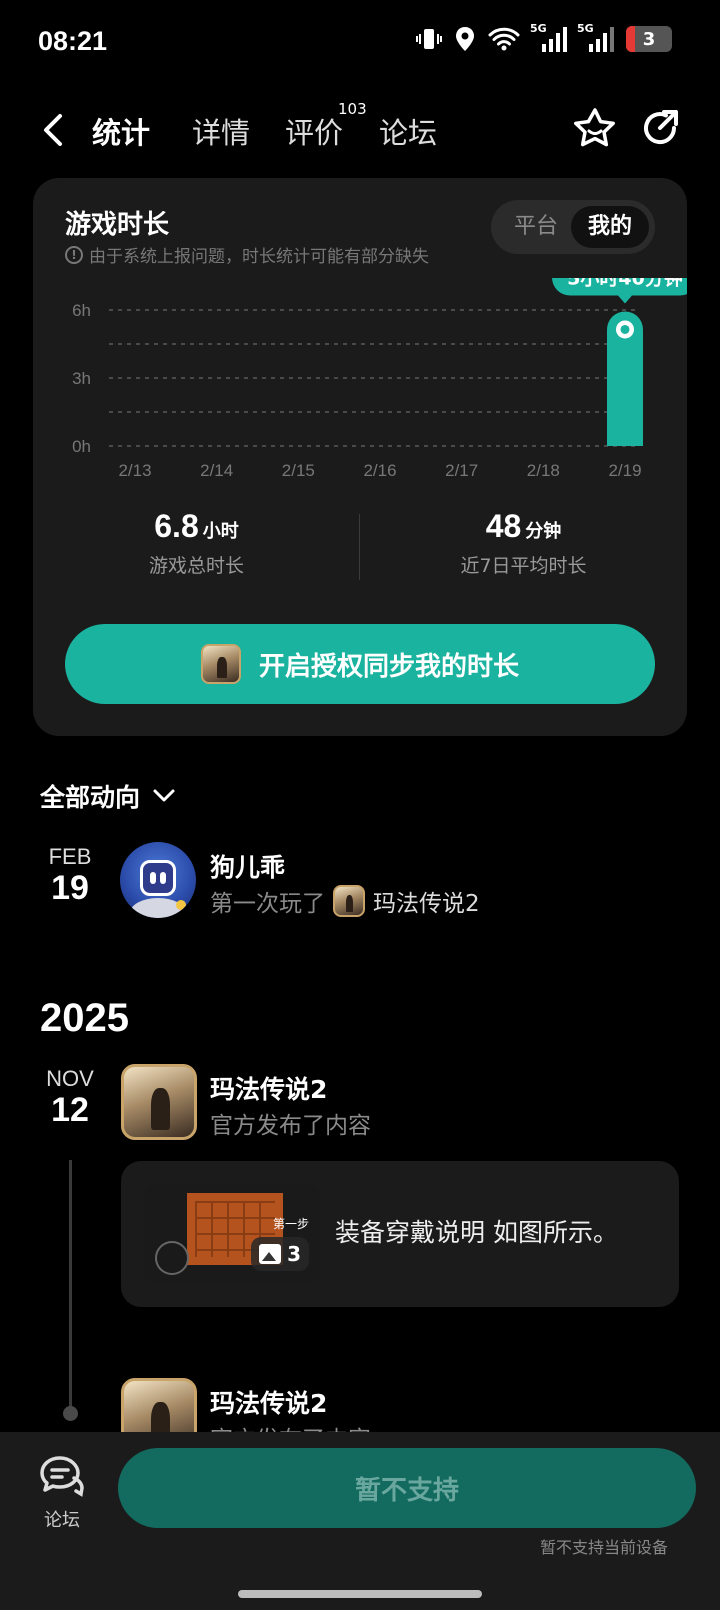 The width and height of the screenshot is (720, 1610). What do you see at coordinates (610, 227) in the screenshot?
I see `toggle-mine: 我的` at bounding box center [610, 227].